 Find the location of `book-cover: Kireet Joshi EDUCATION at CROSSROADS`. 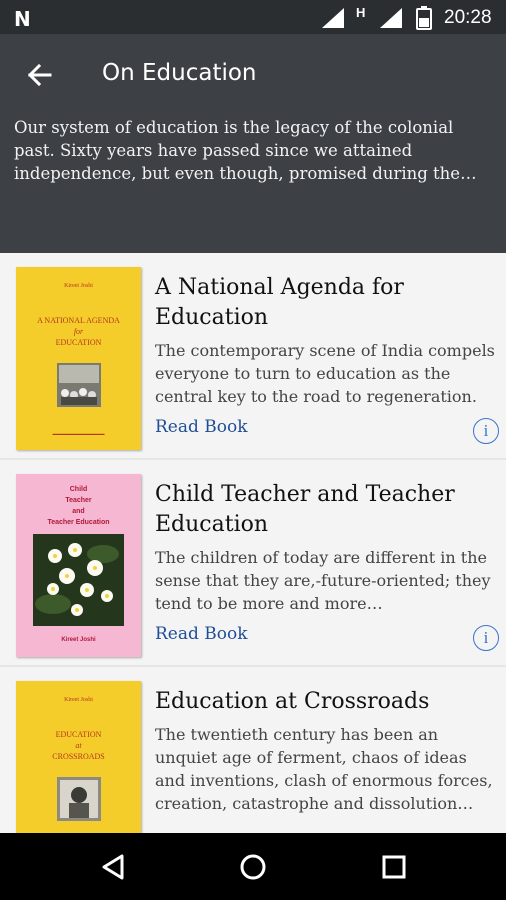

book-cover: Kireet Joshi EDUCATION at CROSSROADS is located at coordinates (78, 757).